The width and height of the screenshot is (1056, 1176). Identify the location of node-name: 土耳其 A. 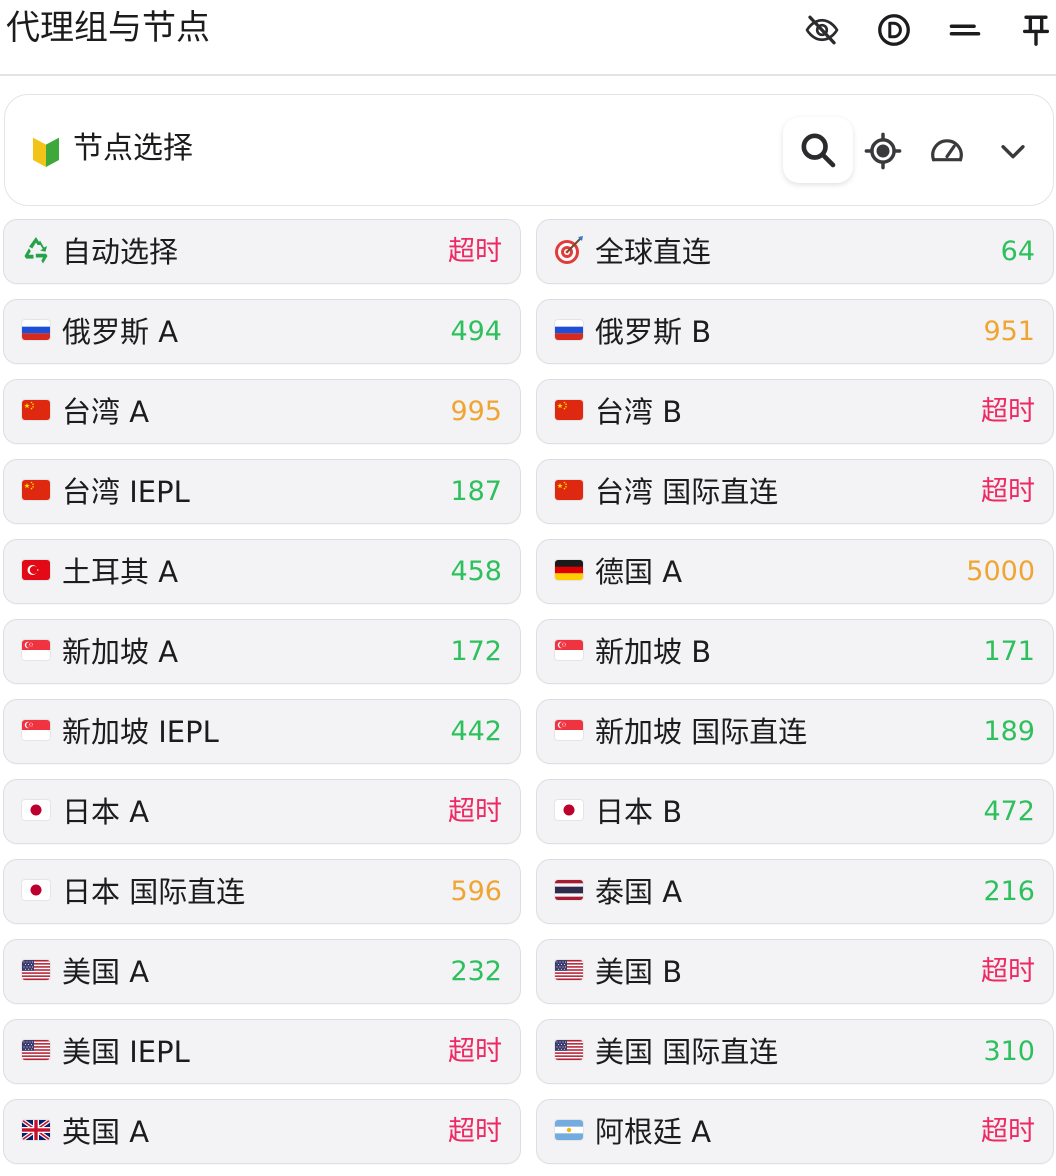
(120, 572).